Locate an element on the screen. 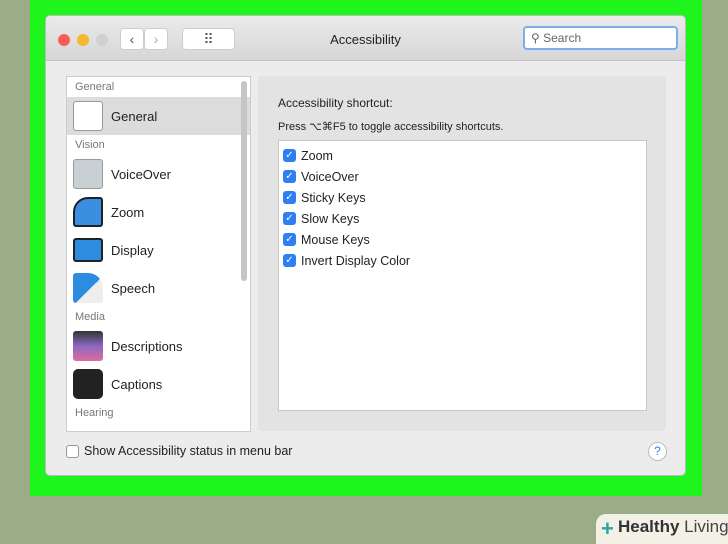  option-invert-display-color: ✓ Invert Display Color is located at coordinates (462, 260).